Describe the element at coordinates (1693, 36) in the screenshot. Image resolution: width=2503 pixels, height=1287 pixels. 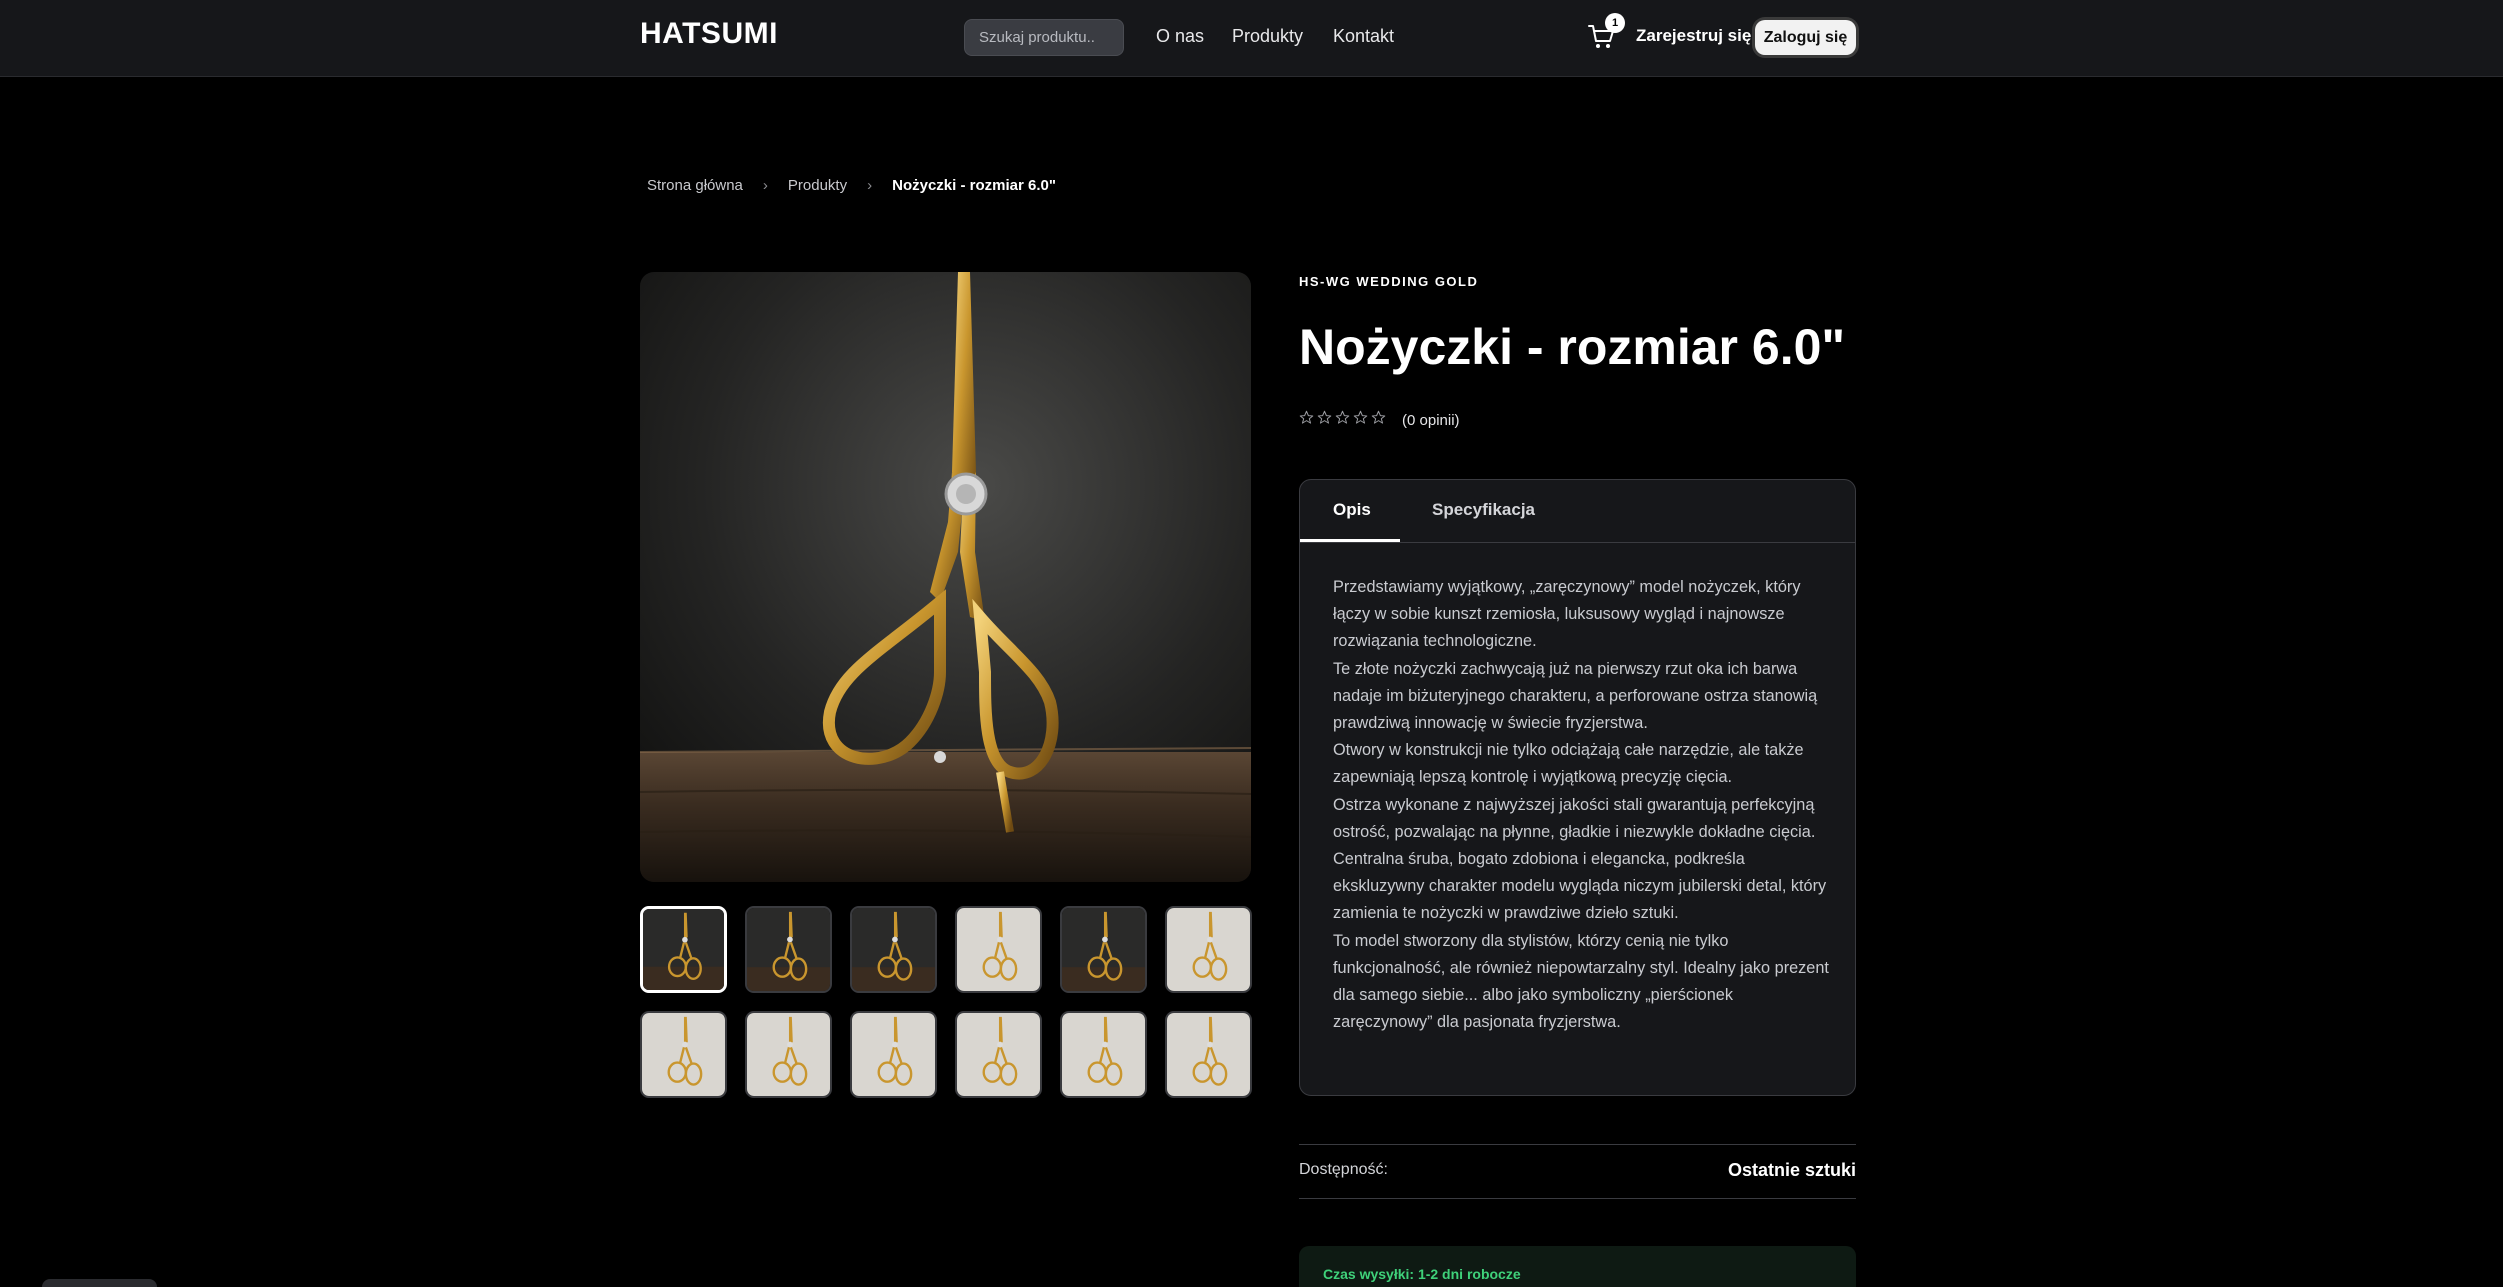
I see `register-link: Zarejestruj się` at that location.